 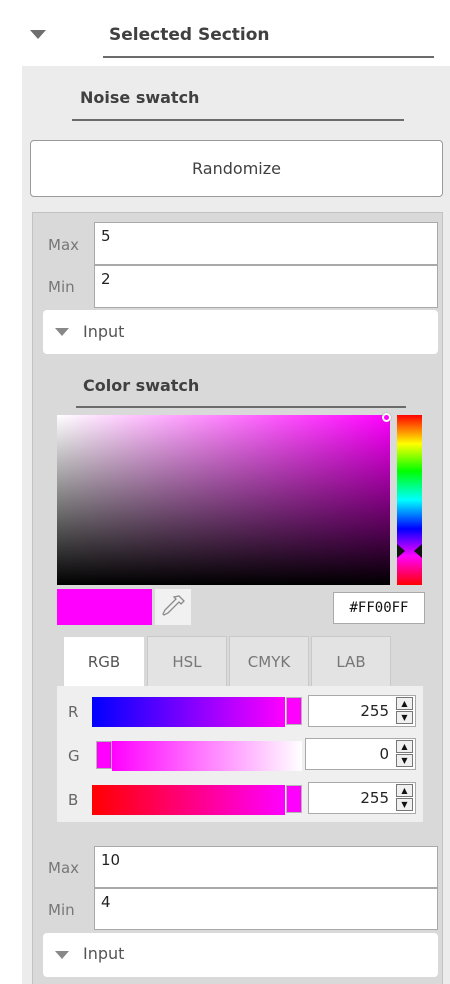 I want to click on eyedropper-button, so click(x=173, y=607).